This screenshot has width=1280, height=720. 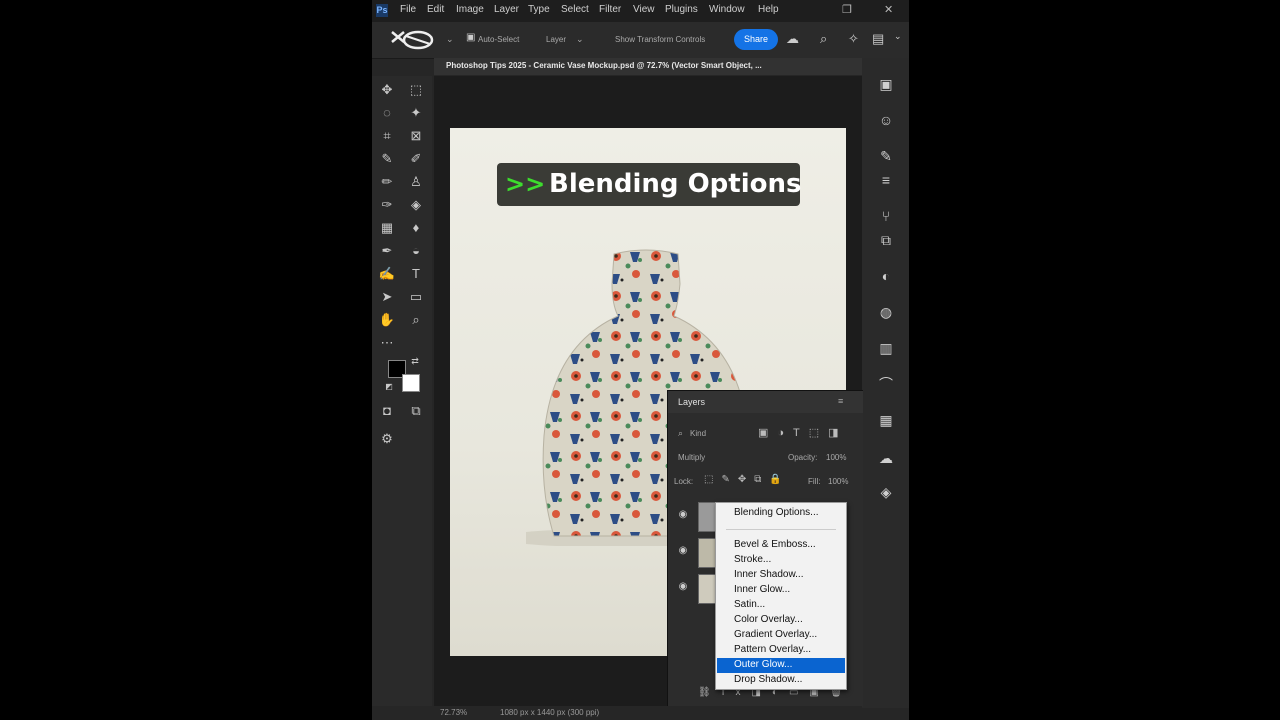 I want to click on frame-tool-icon: ⊠, so click(x=416, y=136).